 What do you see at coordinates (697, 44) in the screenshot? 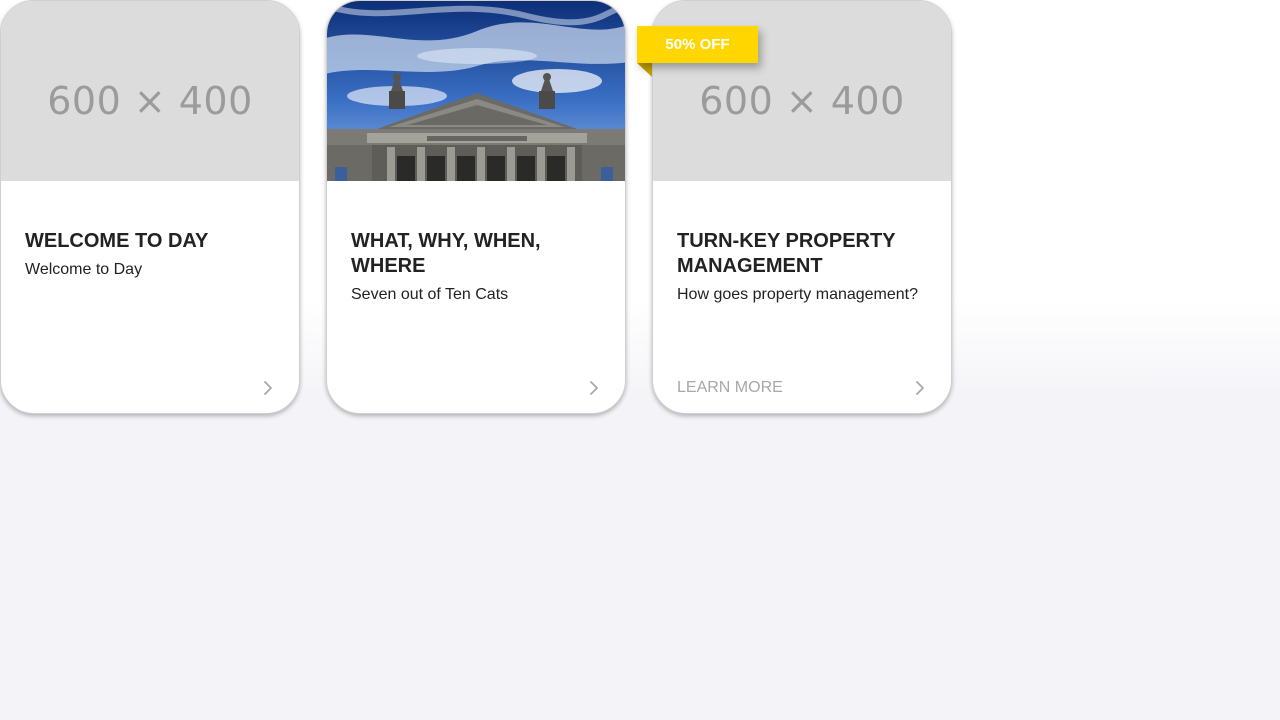
I see `discount-badge: 50% OFF` at bounding box center [697, 44].